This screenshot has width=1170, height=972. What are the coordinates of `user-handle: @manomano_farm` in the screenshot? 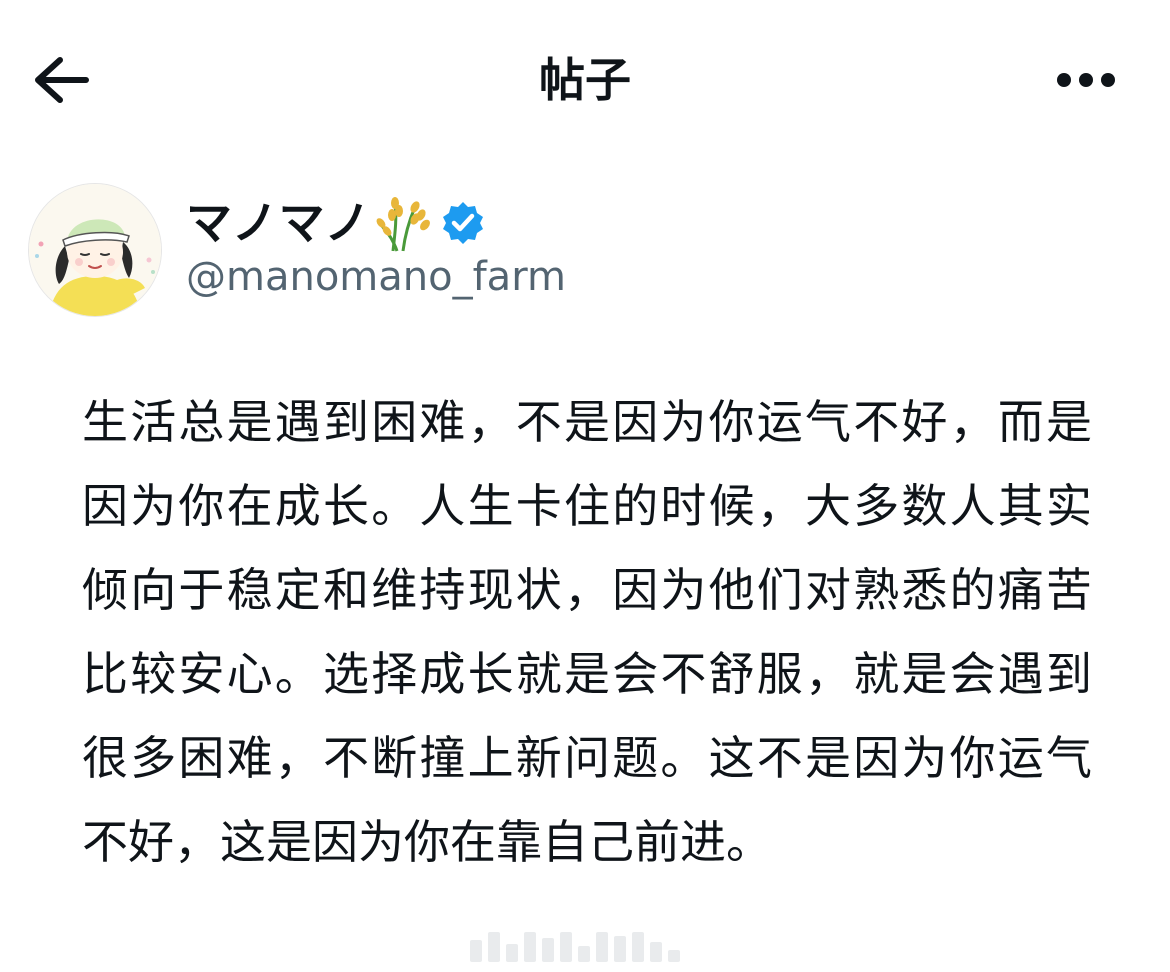 It's located at (376, 277).